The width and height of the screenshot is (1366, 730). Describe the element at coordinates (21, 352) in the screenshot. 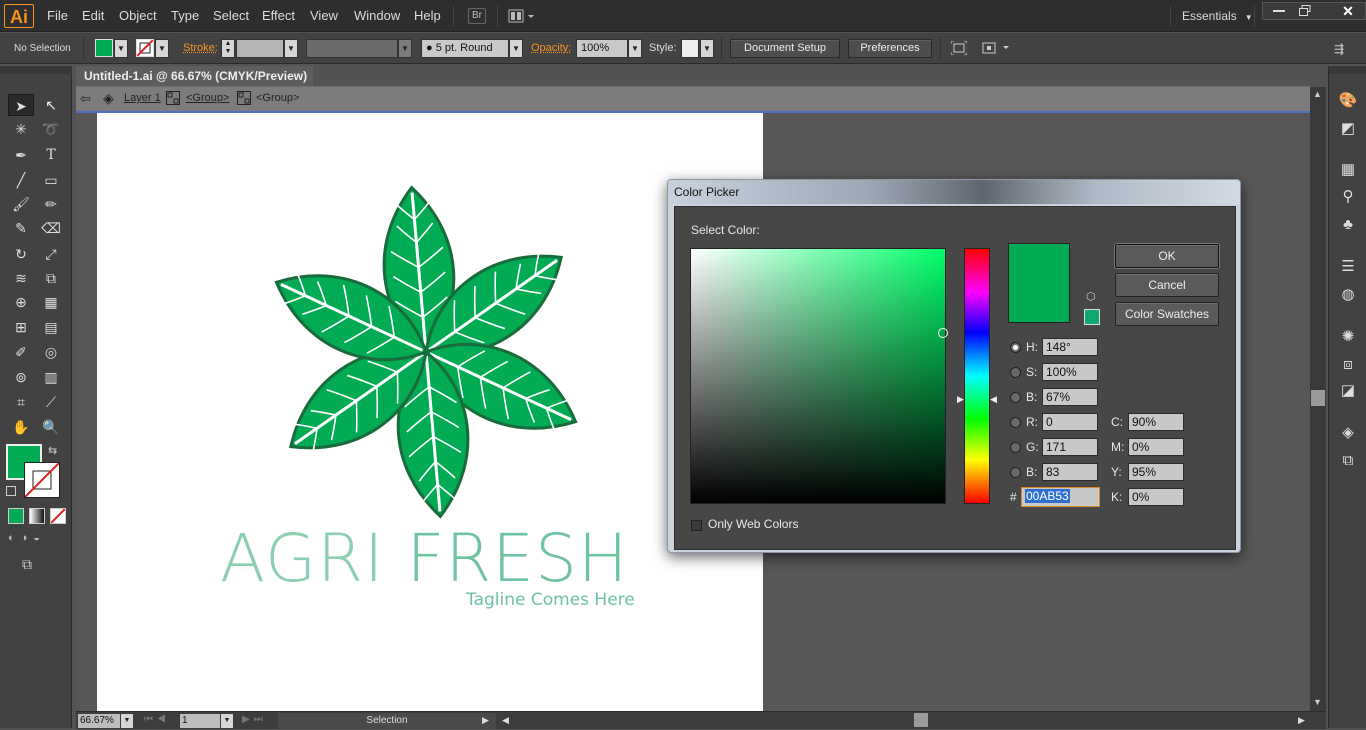

I see `eyedropper-tool-icon: ✐` at that location.